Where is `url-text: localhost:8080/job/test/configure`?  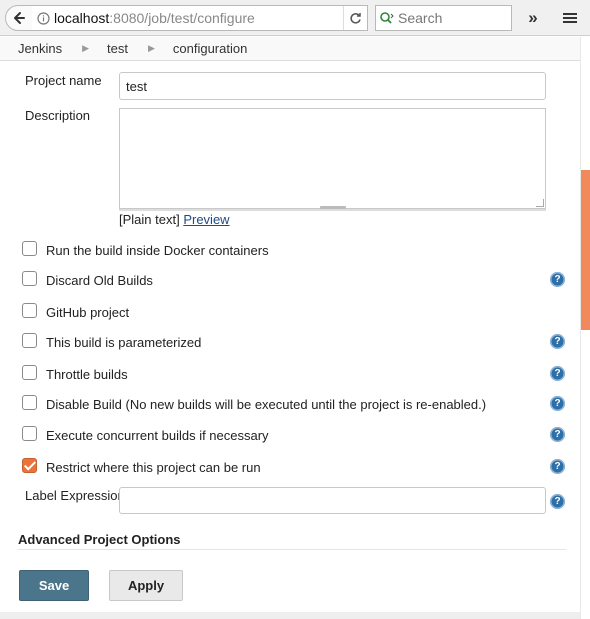 url-text: localhost:8080/job/test/configure is located at coordinates (154, 18).